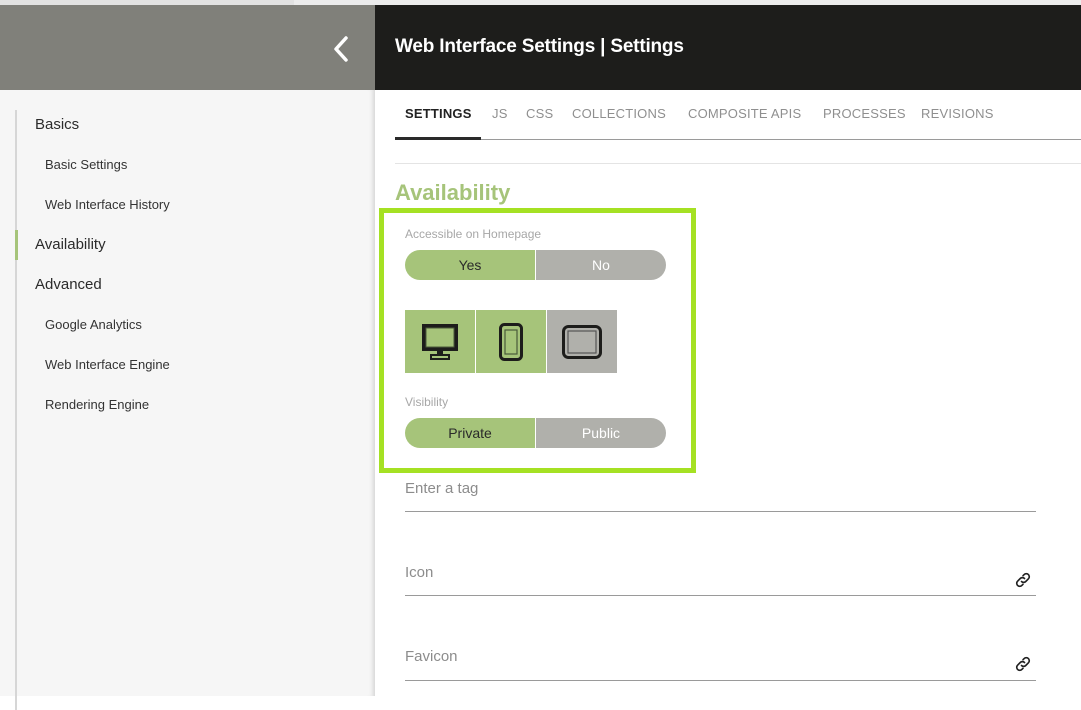 This screenshot has height=710, width=1081. Describe the element at coordinates (57, 124) in the screenshot. I see `sidebar-item-basics: Basics` at that location.